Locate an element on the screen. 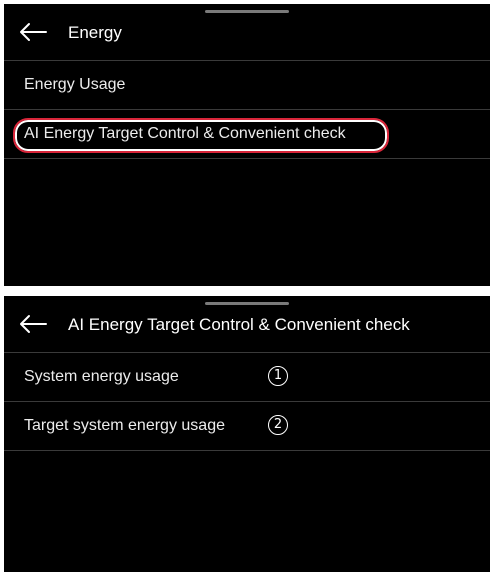 This screenshot has height=572, width=490. page-title: Energy is located at coordinates (95, 32).